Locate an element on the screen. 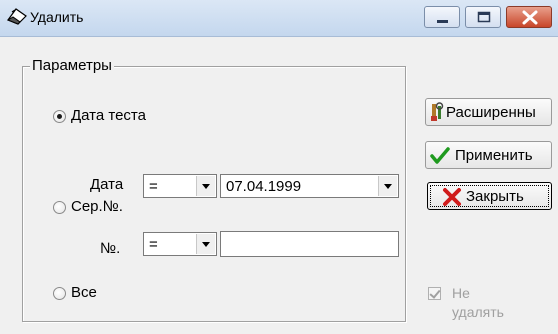 This screenshot has height=334, width=558. tools-icon is located at coordinates (437, 111).